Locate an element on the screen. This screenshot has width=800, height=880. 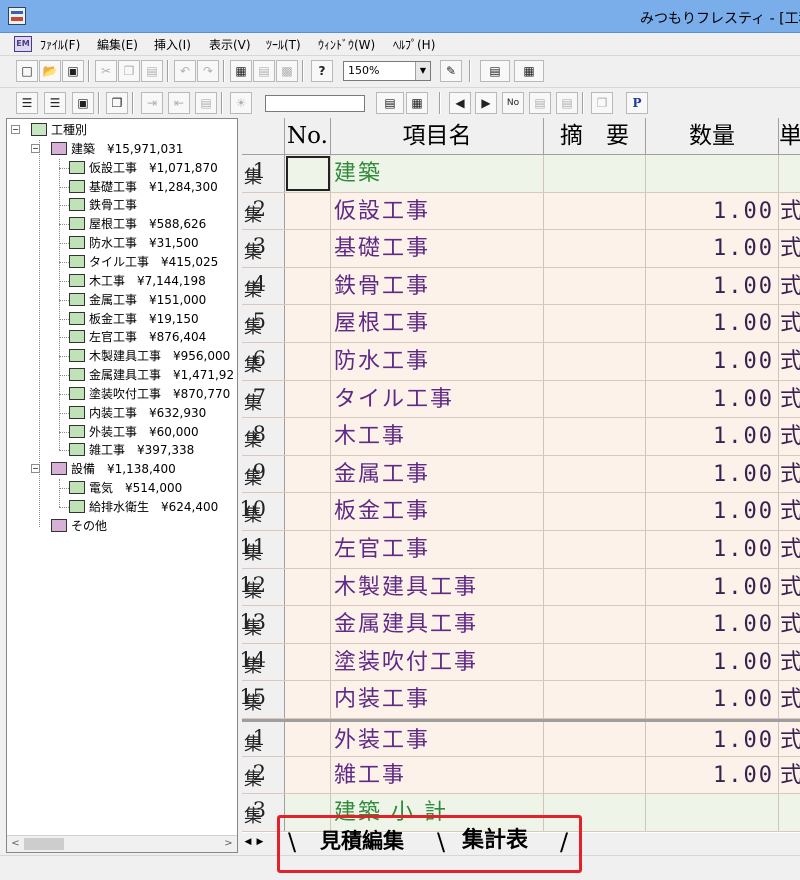
page-next-icon: ▶ is located at coordinates (486, 103).